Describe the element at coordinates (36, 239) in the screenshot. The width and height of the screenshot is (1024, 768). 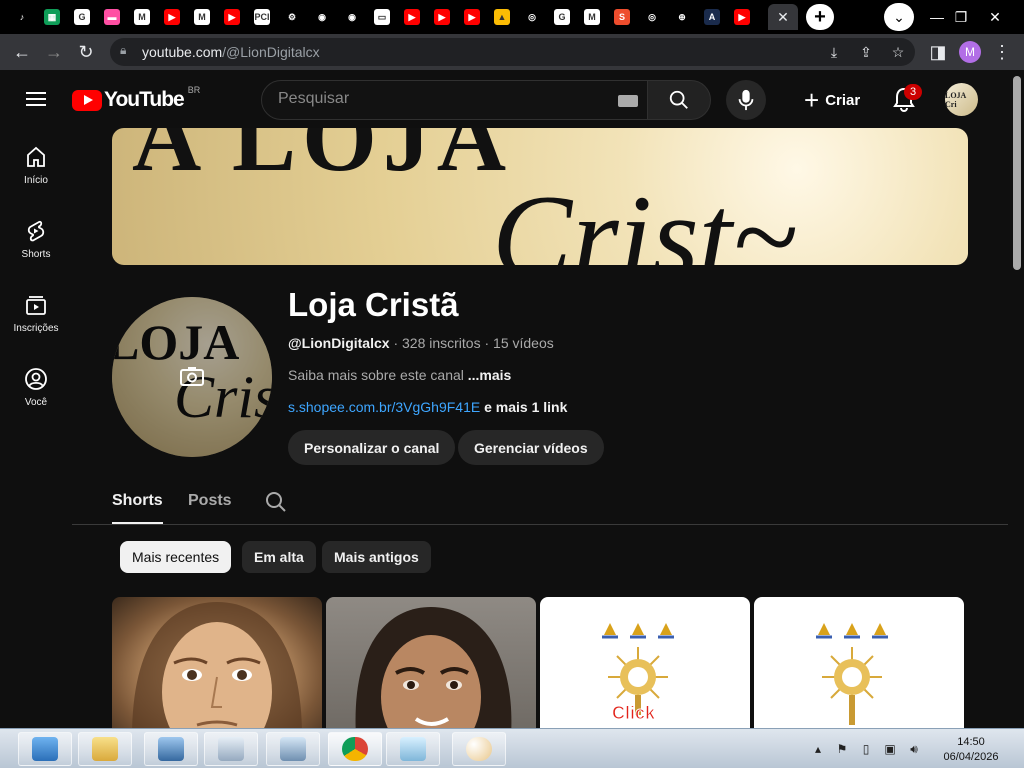
I see `sidebar-item-shorts: Shorts` at that location.